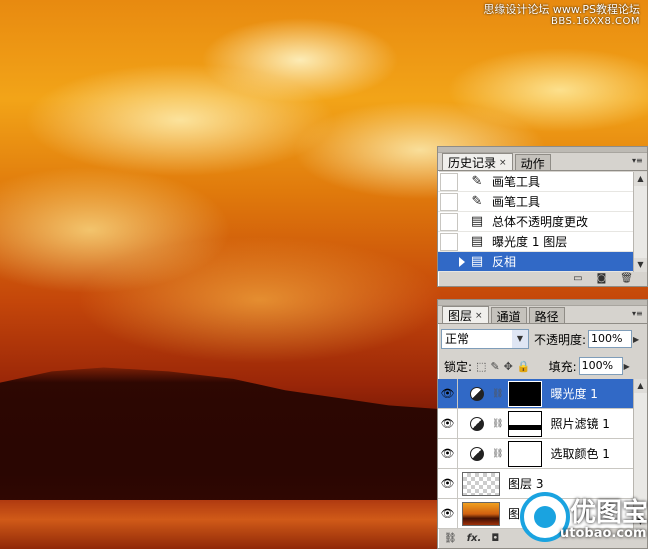  What do you see at coordinates (508, 366) in the screenshot?
I see `lock-position-icon: ✥` at bounding box center [508, 366].